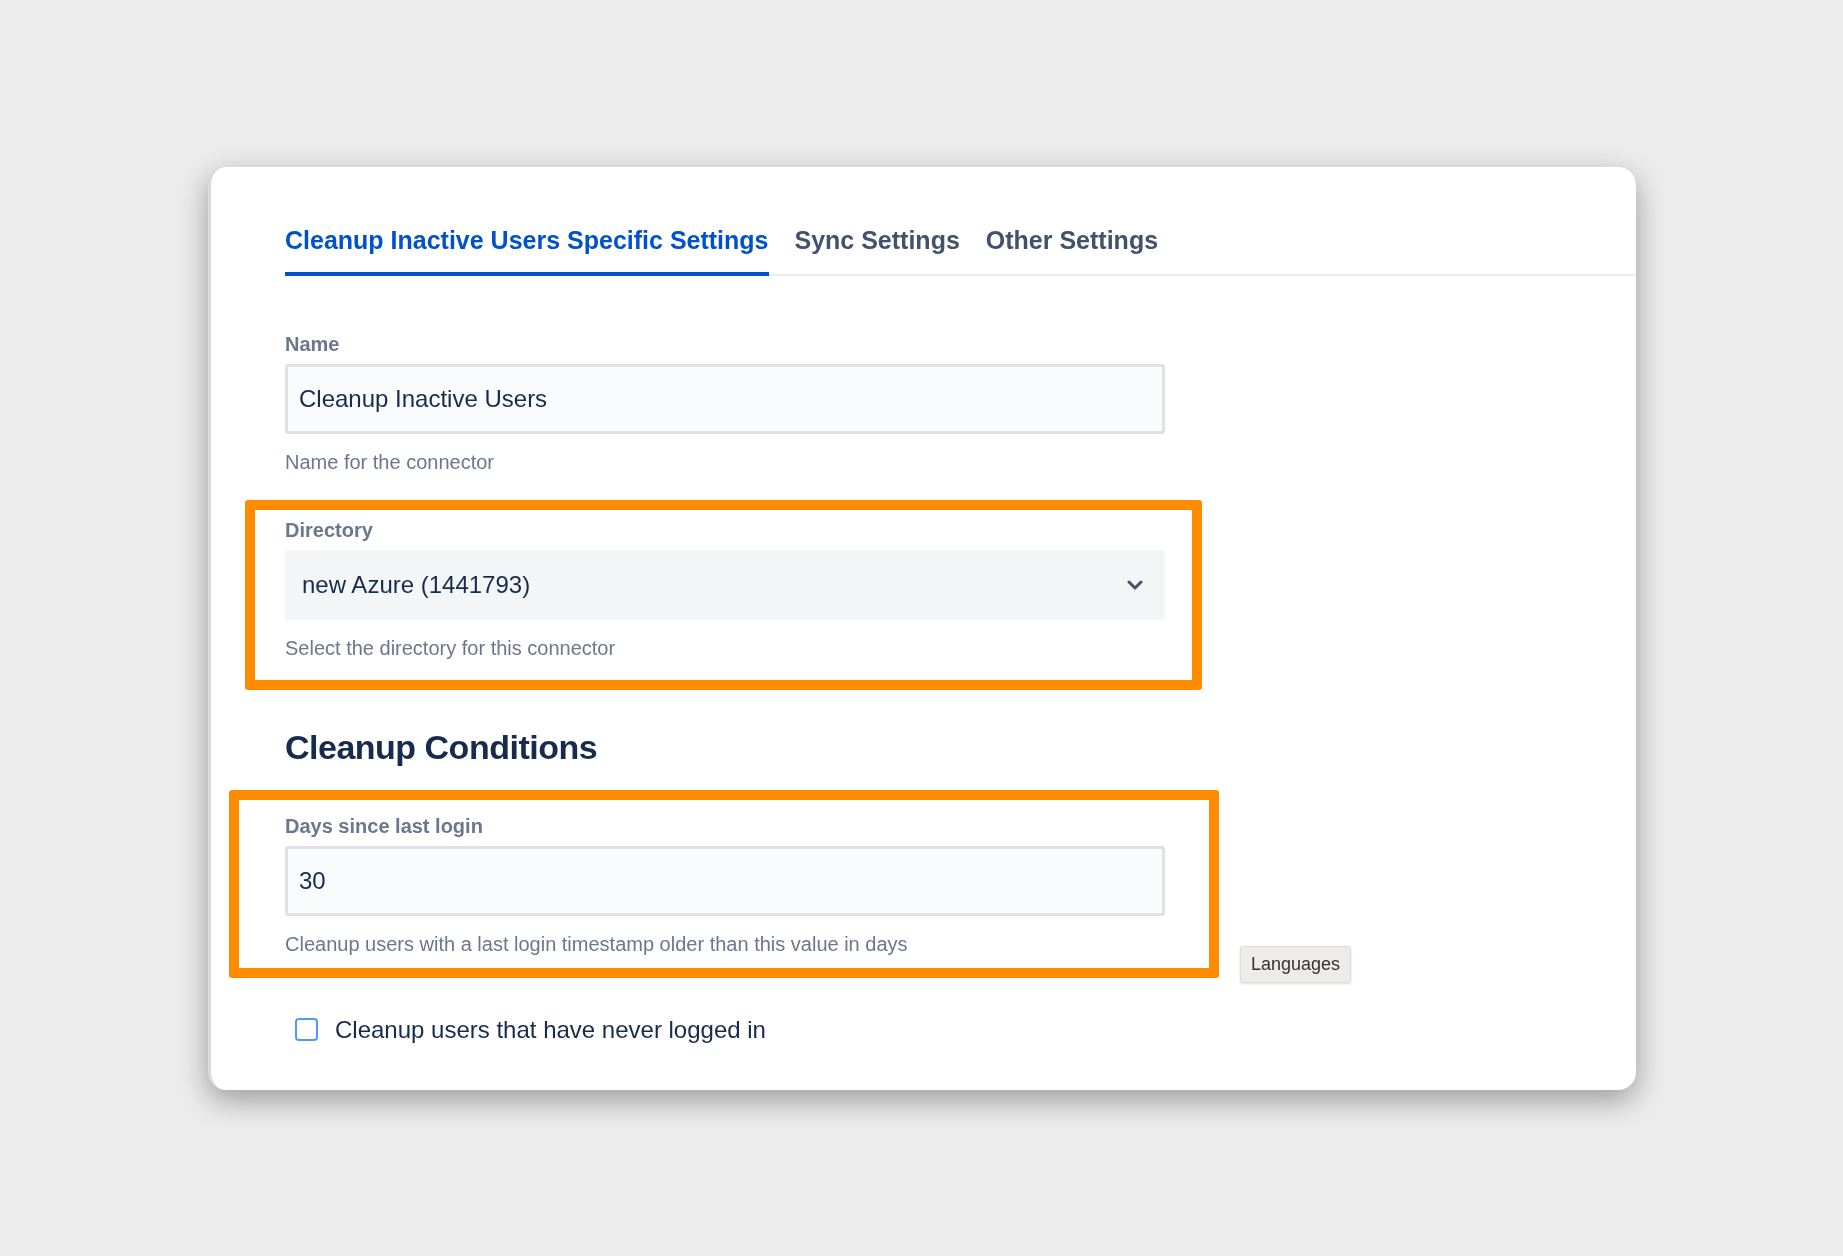 This screenshot has height=1256, width=1843. Describe the element at coordinates (441, 747) in the screenshot. I see `section-heading: Cleanup Conditions` at that location.